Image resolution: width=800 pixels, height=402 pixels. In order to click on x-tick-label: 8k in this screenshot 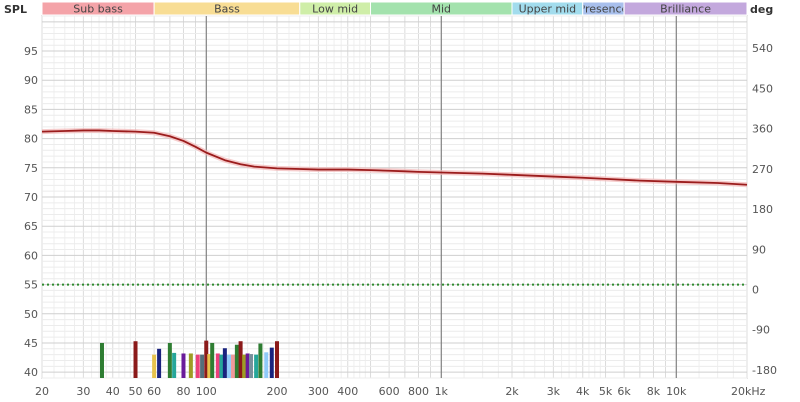, I will do `click(654, 391)`.